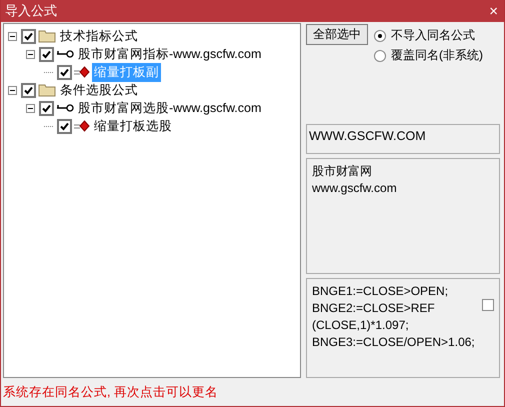  Describe the element at coordinates (393, 342) in the screenshot. I see `code-line: BNGE3:=CLOSE/OPEN>1.06;` at that location.